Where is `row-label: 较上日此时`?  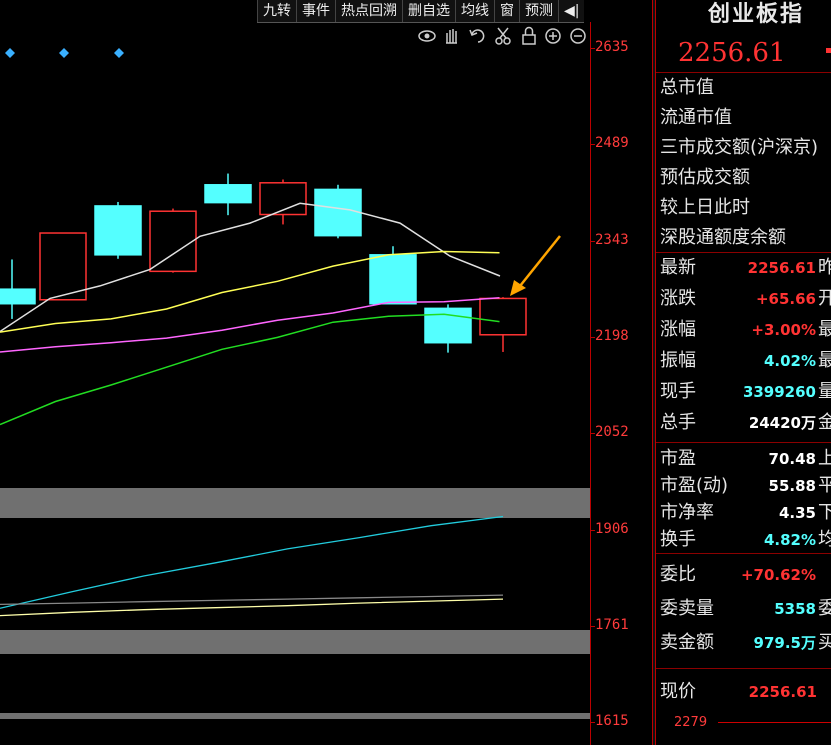 row-label: 较上日此时 is located at coordinates (705, 207).